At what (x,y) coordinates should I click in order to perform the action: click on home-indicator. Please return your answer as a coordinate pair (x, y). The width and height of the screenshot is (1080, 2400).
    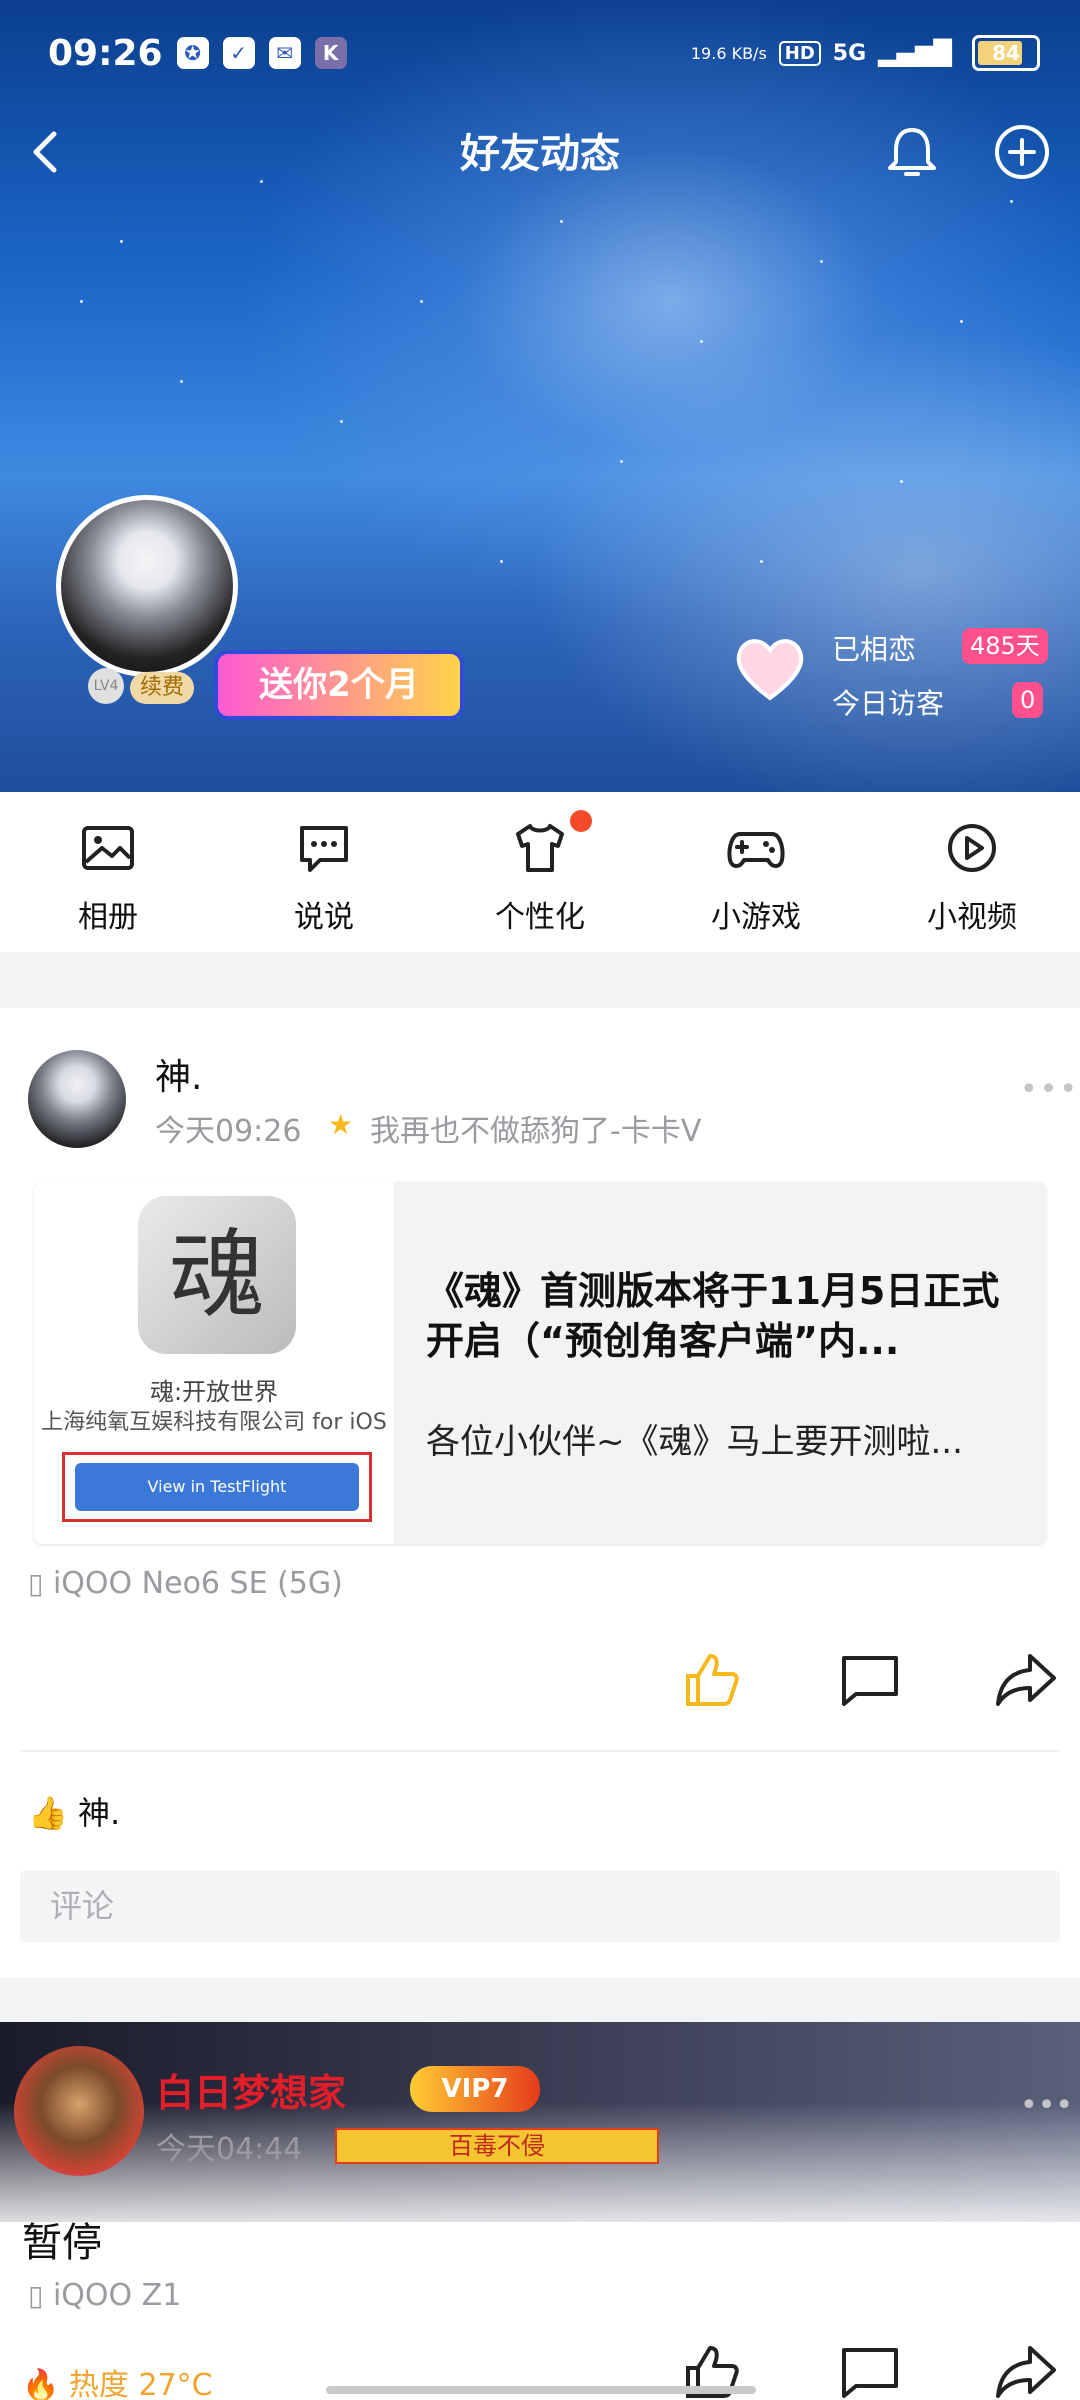
    Looking at the image, I should click on (541, 2390).